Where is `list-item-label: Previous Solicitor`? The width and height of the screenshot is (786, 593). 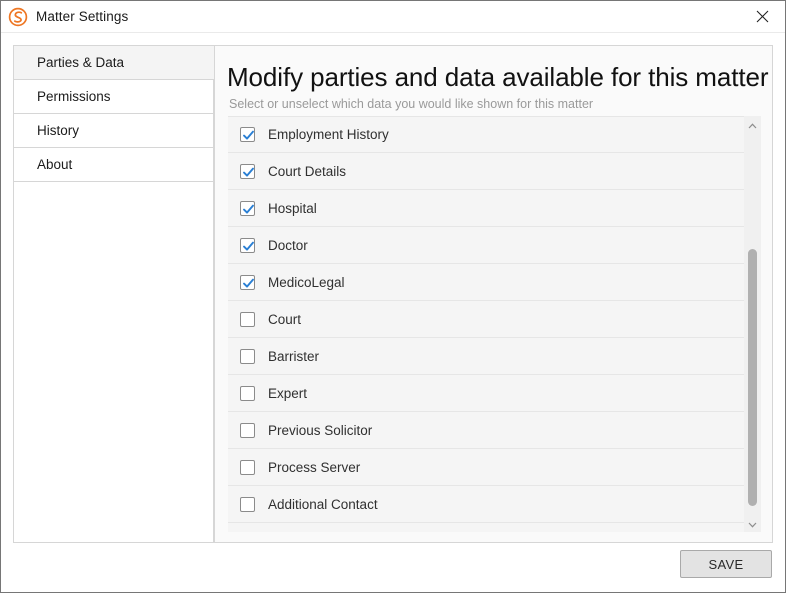 list-item-label: Previous Solicitor is located at coordinates (320, 430).